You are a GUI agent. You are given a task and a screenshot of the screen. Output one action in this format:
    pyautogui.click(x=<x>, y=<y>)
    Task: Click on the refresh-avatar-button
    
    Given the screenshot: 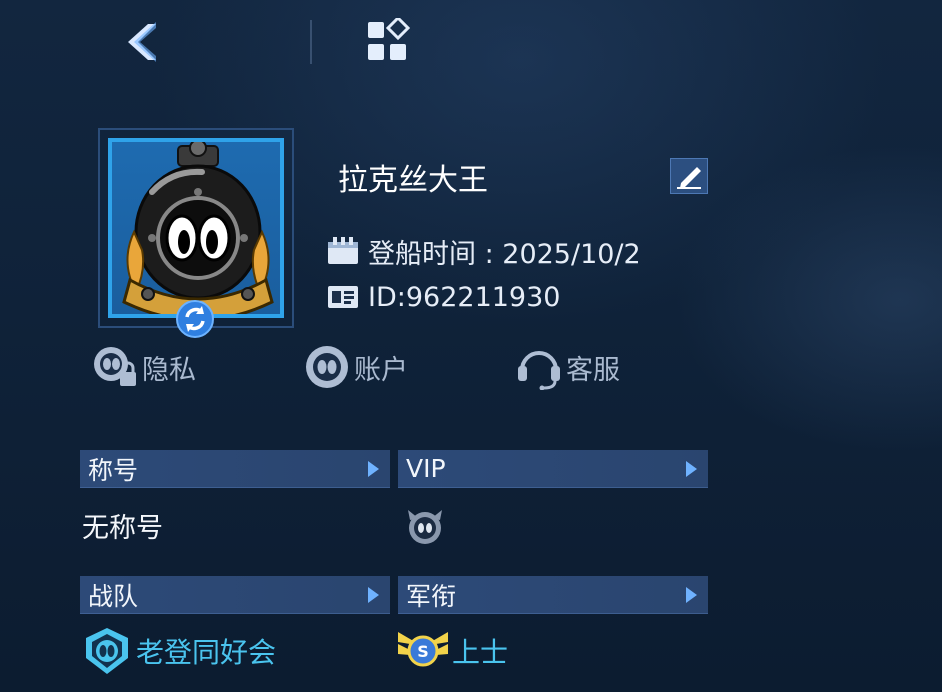 What is the action you would take?
    pyautogui.click(x=195, y=319)
    